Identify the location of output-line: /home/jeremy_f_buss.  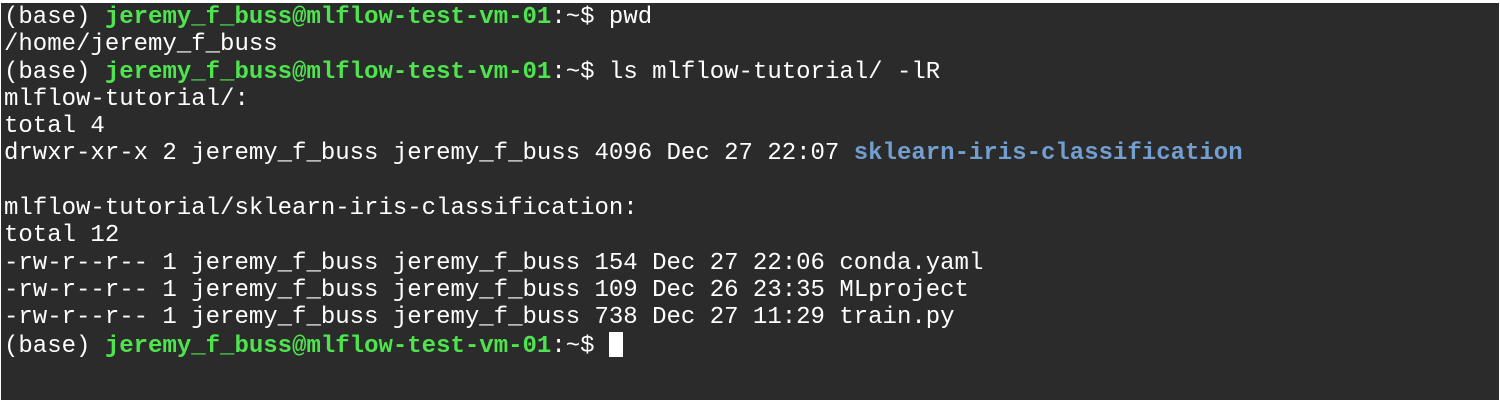
(141, 45).